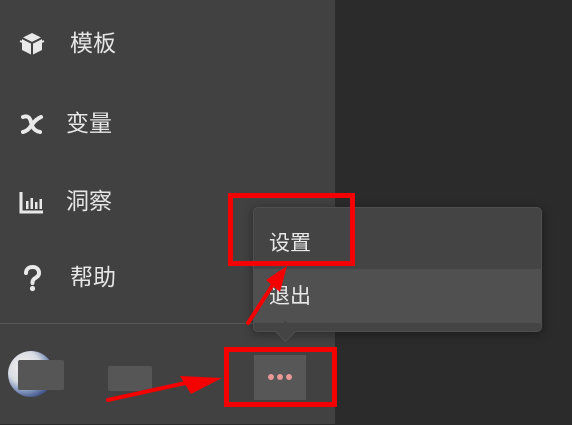  I want to click on annotation-highlight-more-button, so click(280, 377).